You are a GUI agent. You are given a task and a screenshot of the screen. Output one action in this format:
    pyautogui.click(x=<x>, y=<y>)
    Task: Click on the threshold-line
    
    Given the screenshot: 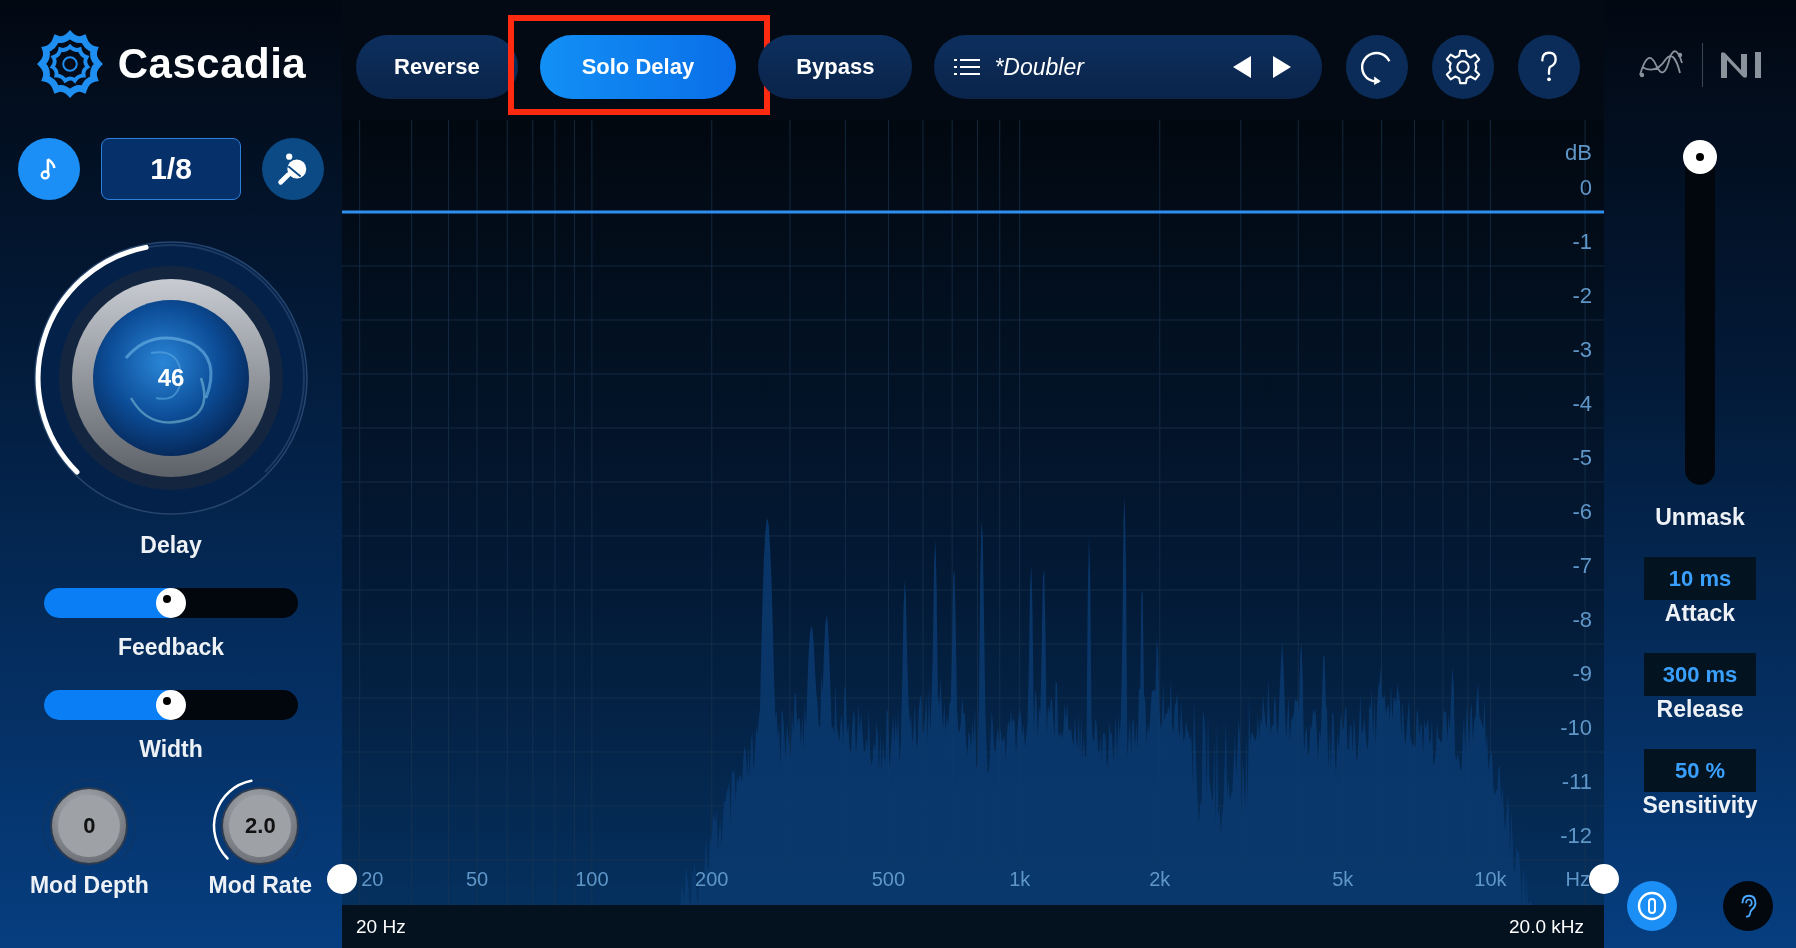 What is the action you would take?
    pyautogui.click(x=973, y=212)
    